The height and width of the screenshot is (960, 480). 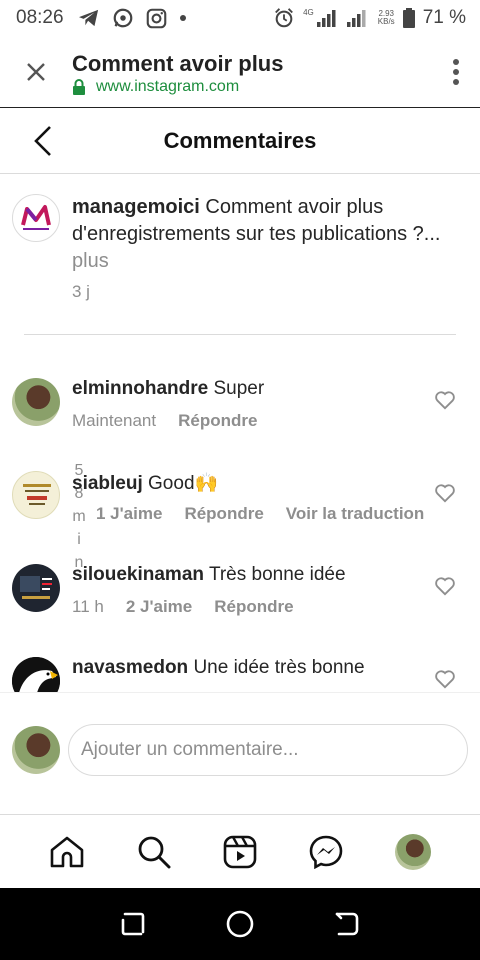 I want to click on flyer-thumbnail, so click(x=37, y=494).